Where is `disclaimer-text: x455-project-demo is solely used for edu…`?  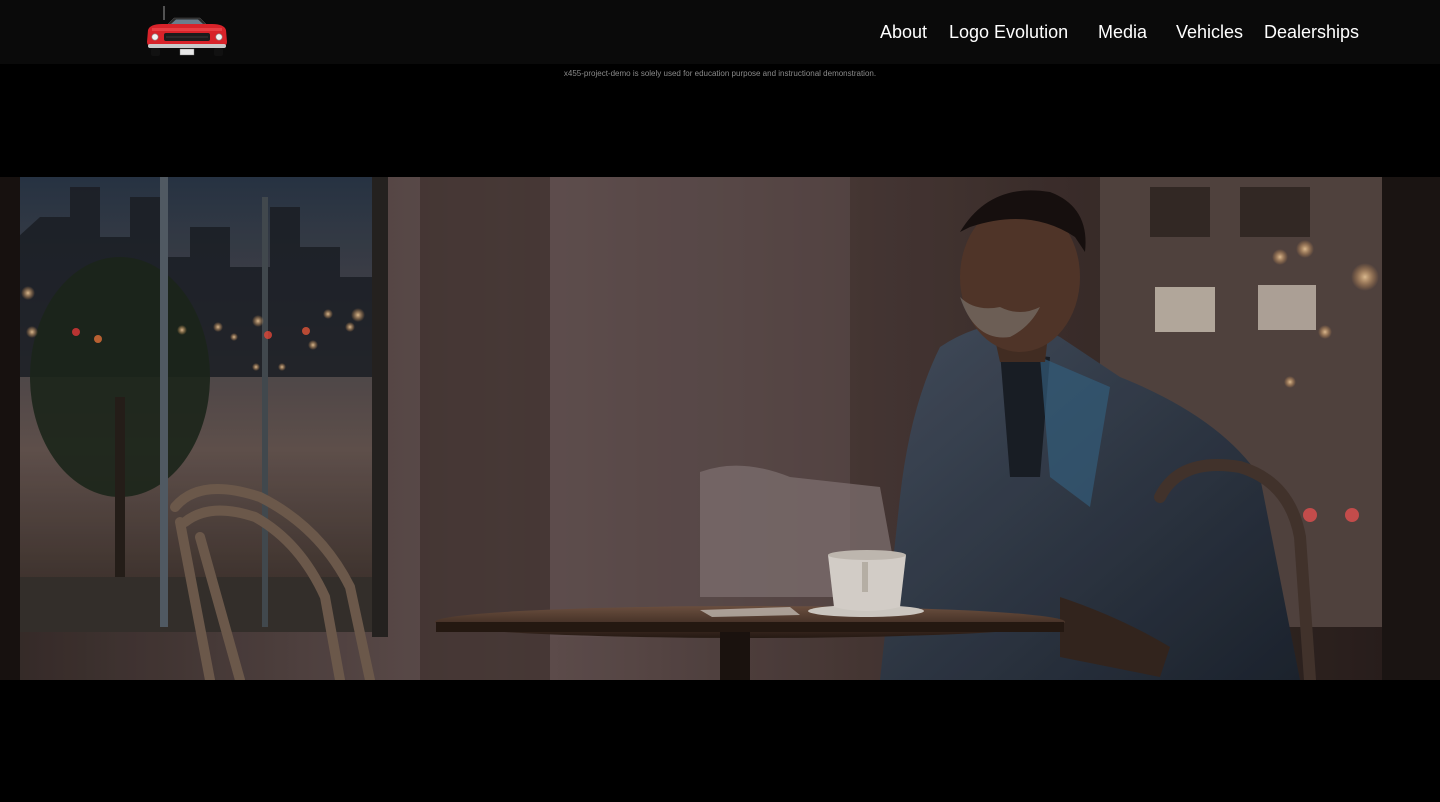
disclaimer-text: x455-project-demo is solely used for edu… is located at coordinates (720, 73).